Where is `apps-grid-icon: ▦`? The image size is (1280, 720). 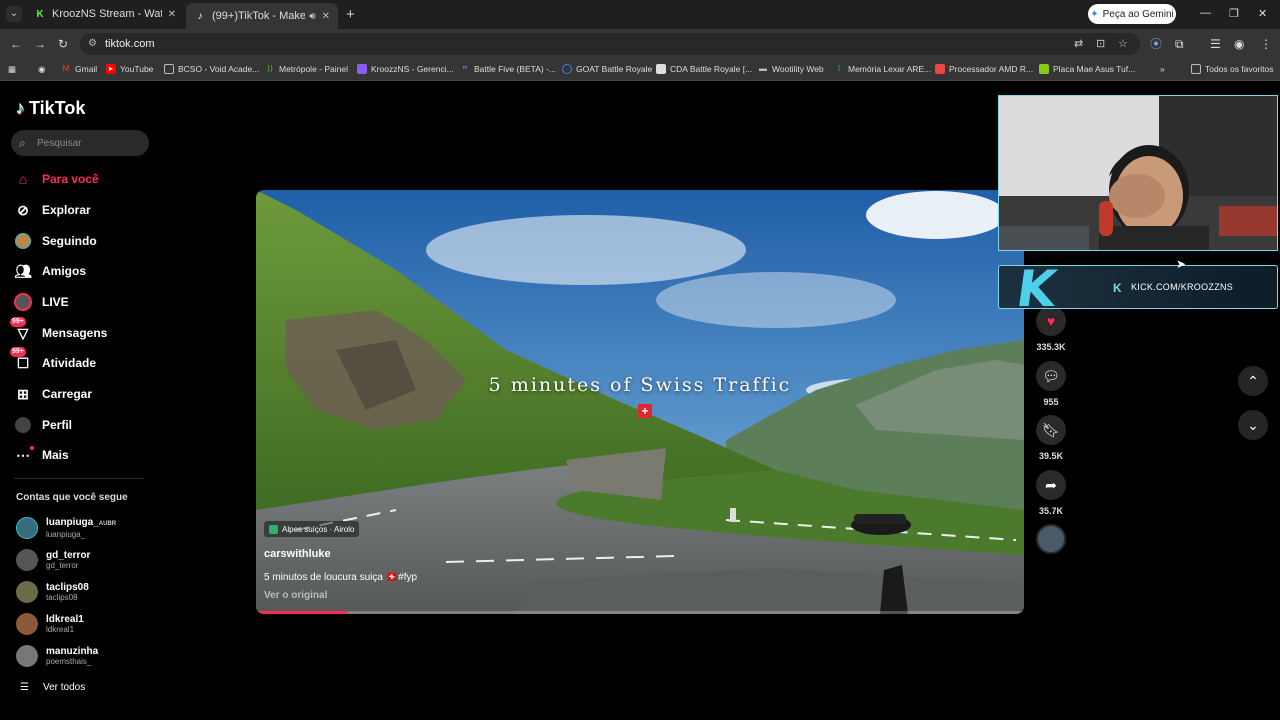
apps-grid-icon: ▦ is located at coordinates (12, 69).